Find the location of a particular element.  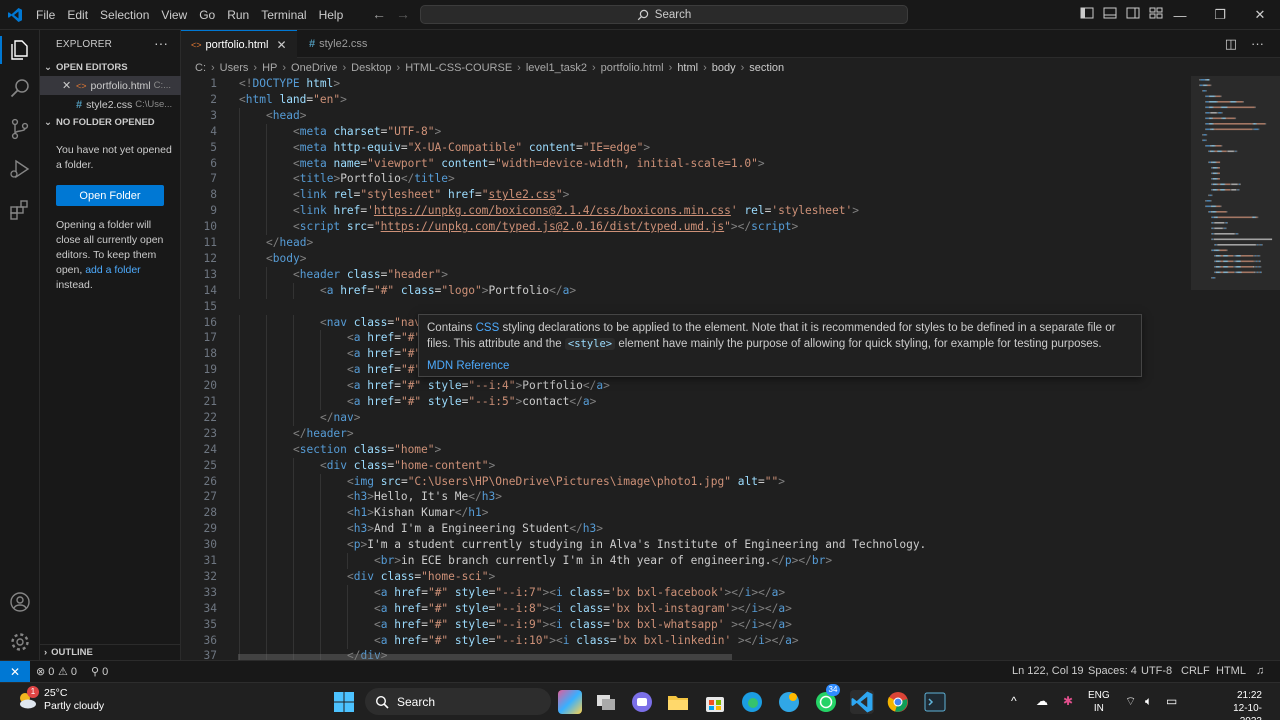

cursor-position: Ln 122, Col 19 is located at coordinates (1048, 671).